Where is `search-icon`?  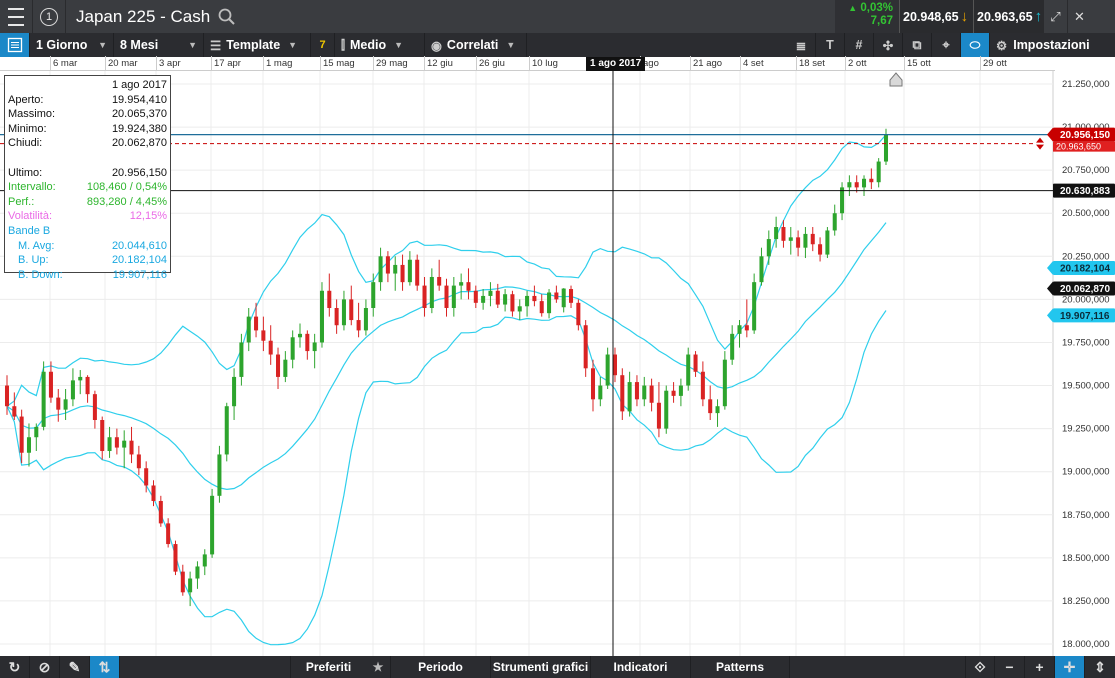
search-icon is located at coordinates (227, 17).